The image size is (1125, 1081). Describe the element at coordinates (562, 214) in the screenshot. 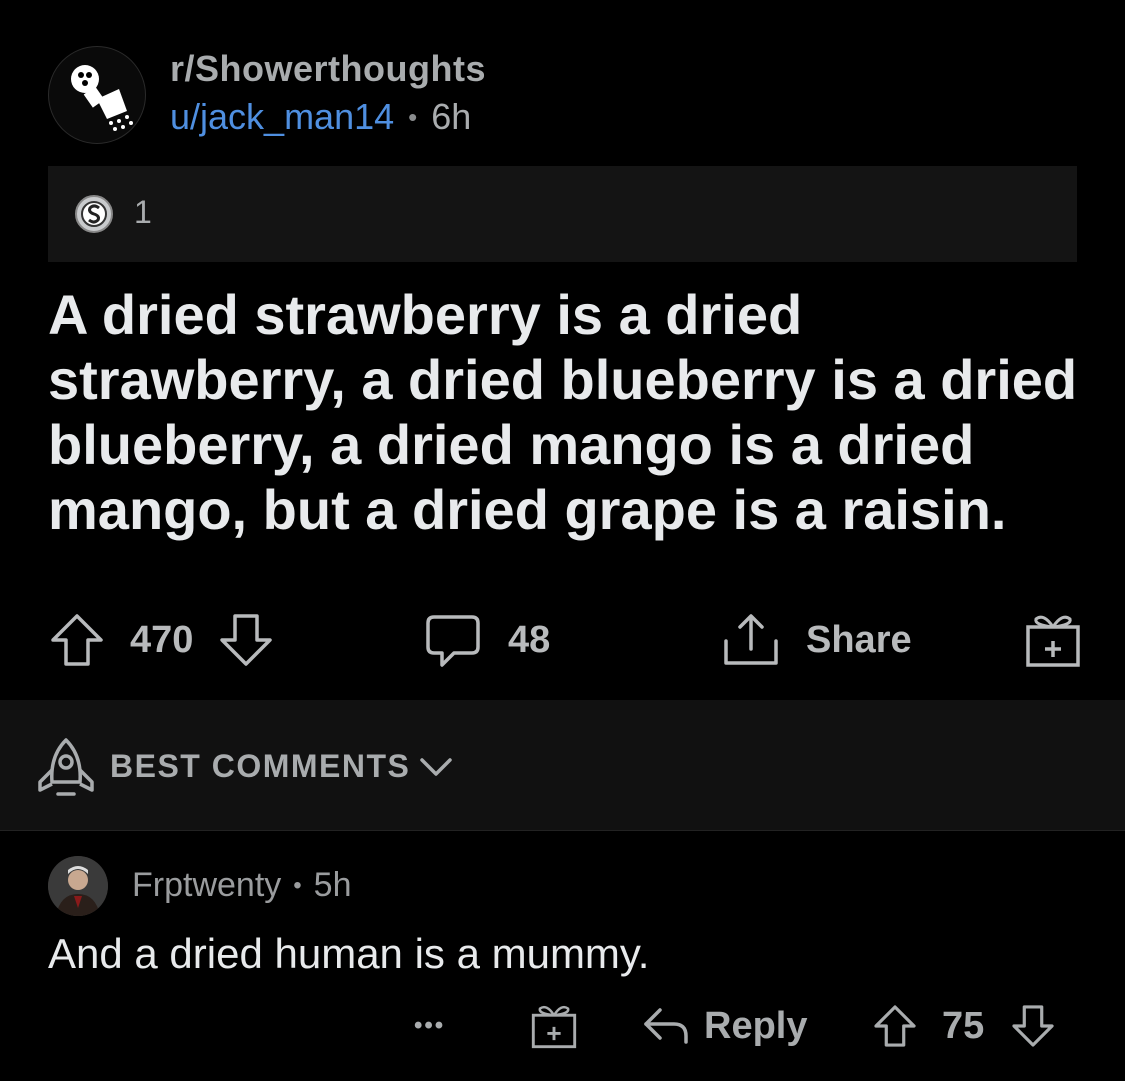

I see `awards-bar: 1` at that location.